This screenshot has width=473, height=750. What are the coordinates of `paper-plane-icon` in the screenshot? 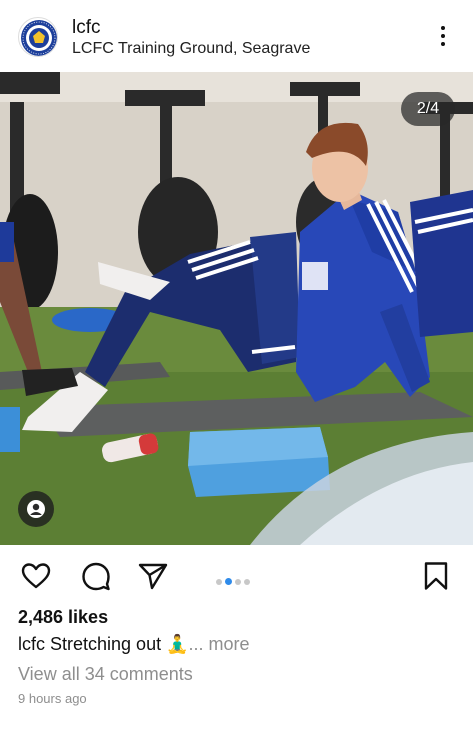 It's located at (153, 576).